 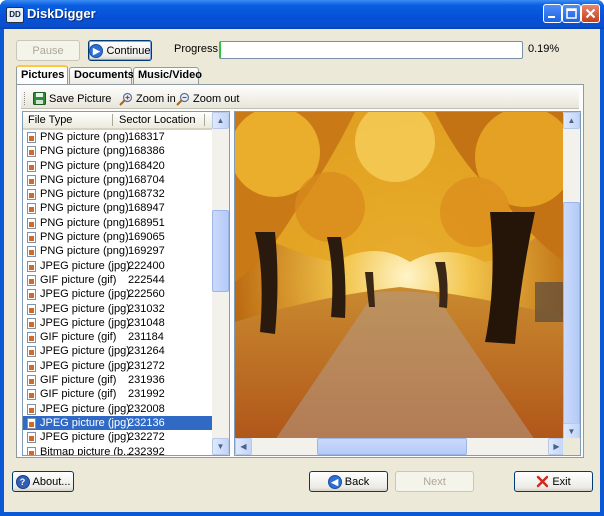 I want to click on preview-horizontal-scrollbar: ◀ ▶, so click(x=400, y=446).